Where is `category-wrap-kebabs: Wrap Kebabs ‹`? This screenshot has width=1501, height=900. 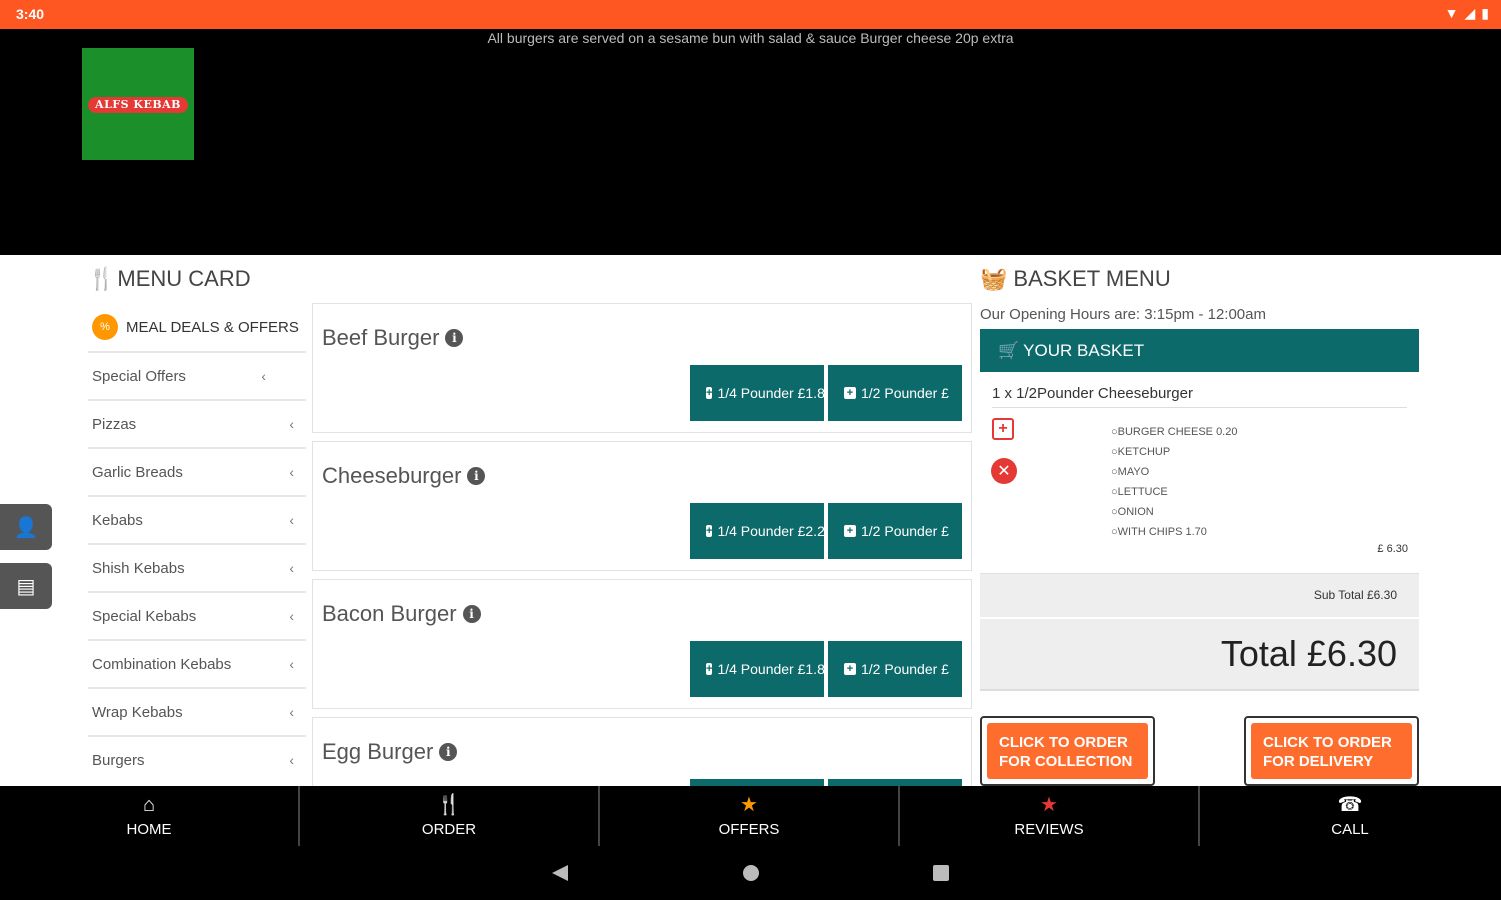 category-wrap-kebabs: Wrap Kebabs ‹ is located at coordinates (197, 711).